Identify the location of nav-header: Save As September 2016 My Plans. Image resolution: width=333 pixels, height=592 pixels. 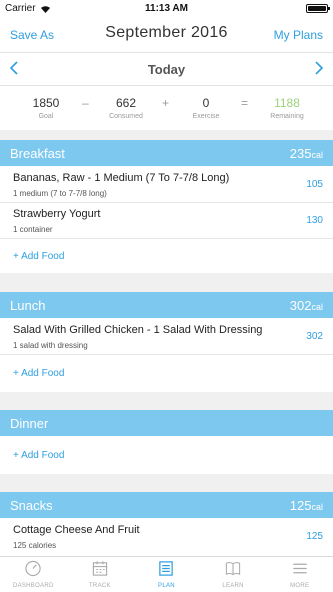
(166, 35).